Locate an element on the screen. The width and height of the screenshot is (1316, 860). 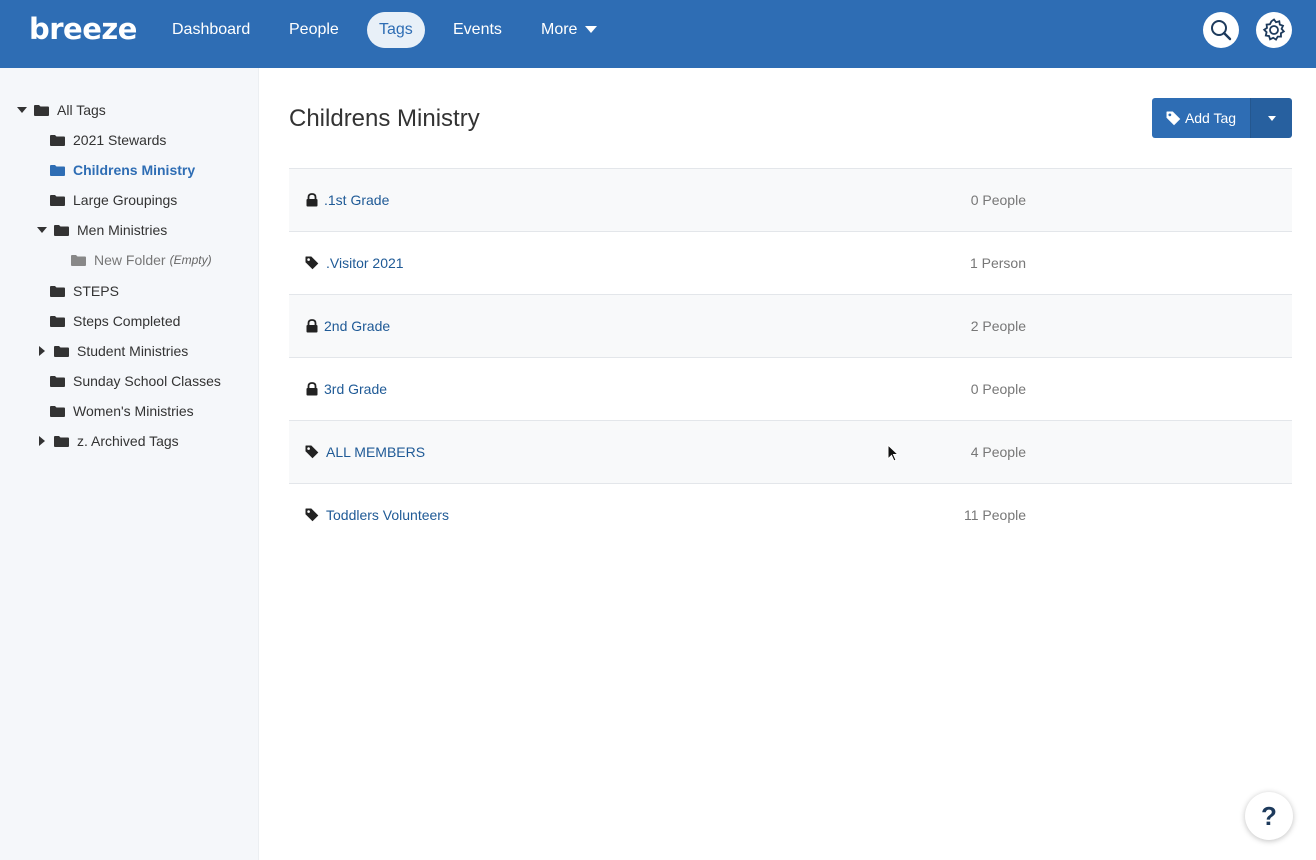
tree-item-archived-tags: z. Archived Tags is located at coordinates (107, 441).